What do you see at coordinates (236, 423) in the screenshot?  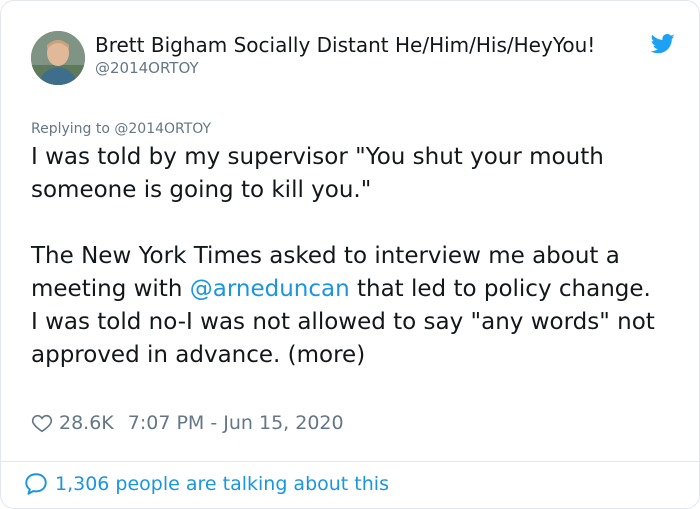 I see `tweet-timestamp: 7:07 PM - Jun 15, 2020` at bounding box center [236, 423].